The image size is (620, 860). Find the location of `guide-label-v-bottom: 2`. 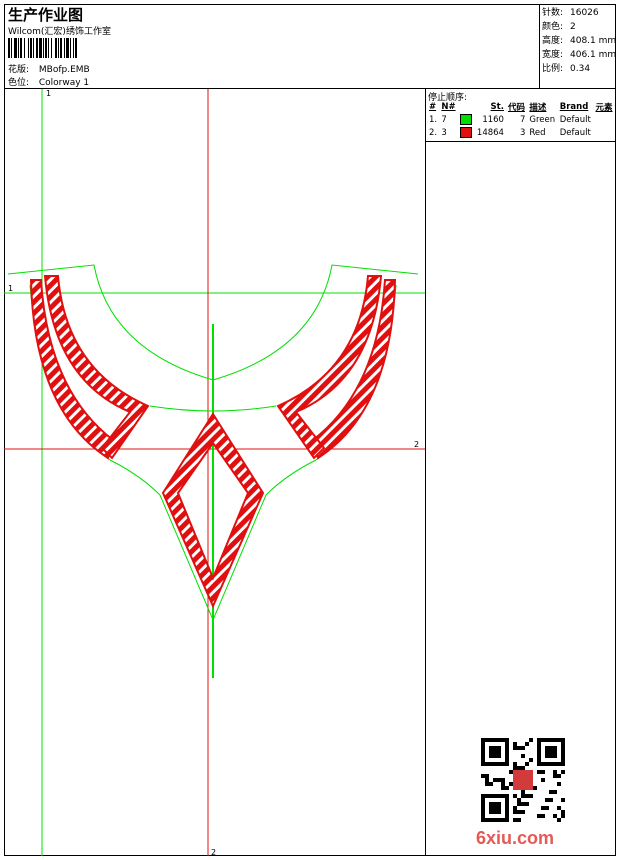

guide-label-v-bottom: 2 is located at coordinates (213, 852).